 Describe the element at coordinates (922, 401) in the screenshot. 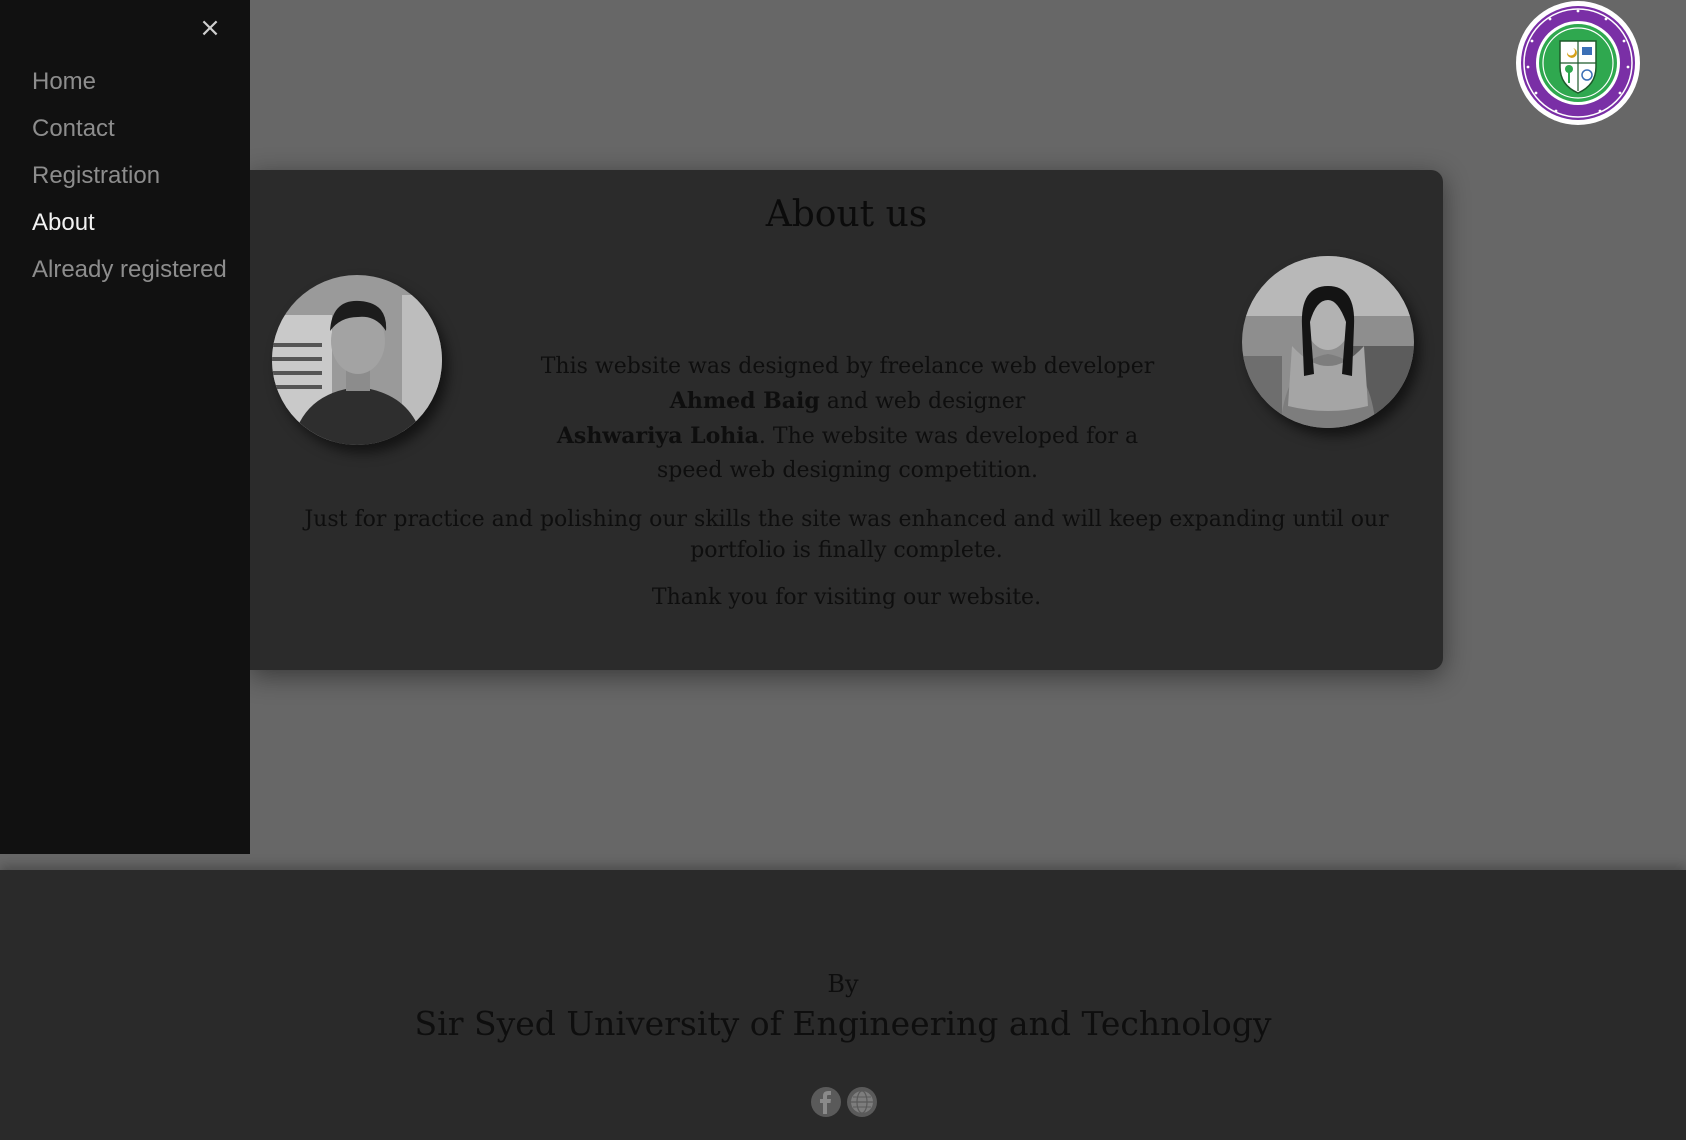

I see `intro-mid: and web designer` at that location.